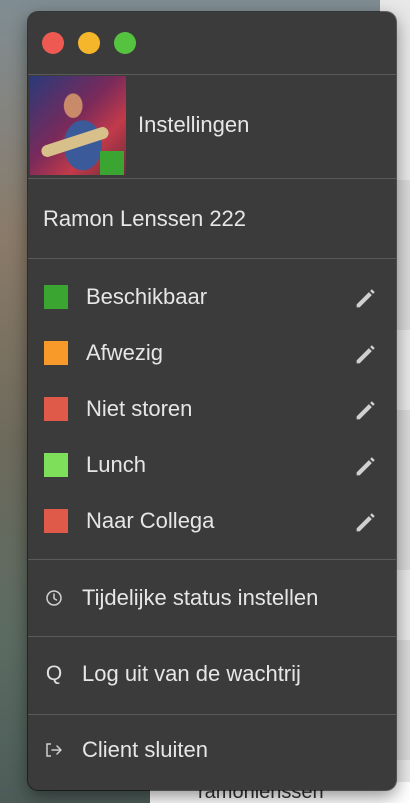  Describe the element at coordinates (139, 408) in the screenshot. I see `status-label: Niet storen` at that location.